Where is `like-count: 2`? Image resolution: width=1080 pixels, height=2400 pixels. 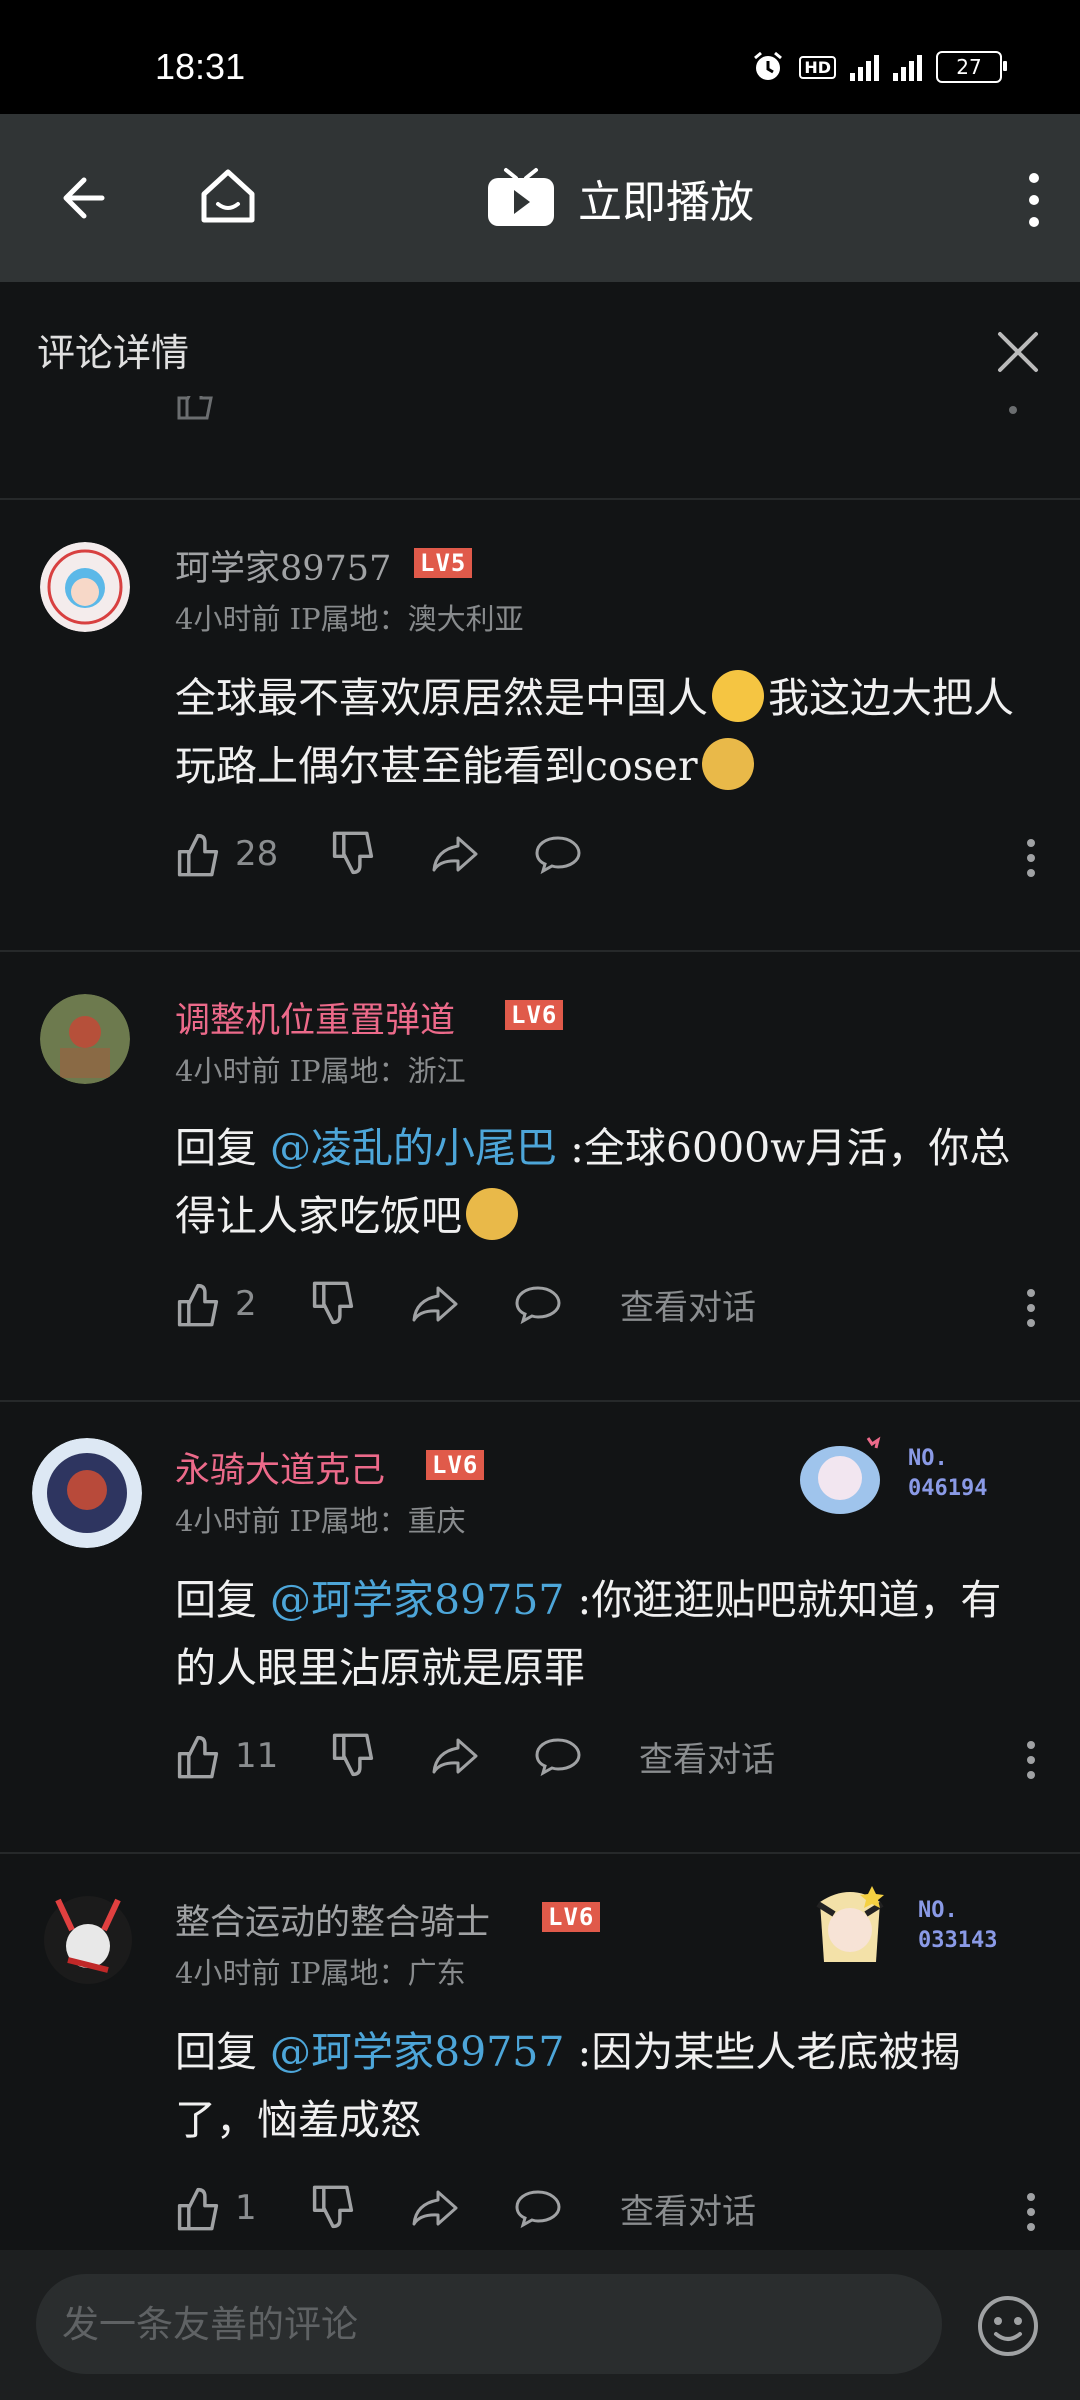
like-count: 2 is located at coordinates (246, 1304).